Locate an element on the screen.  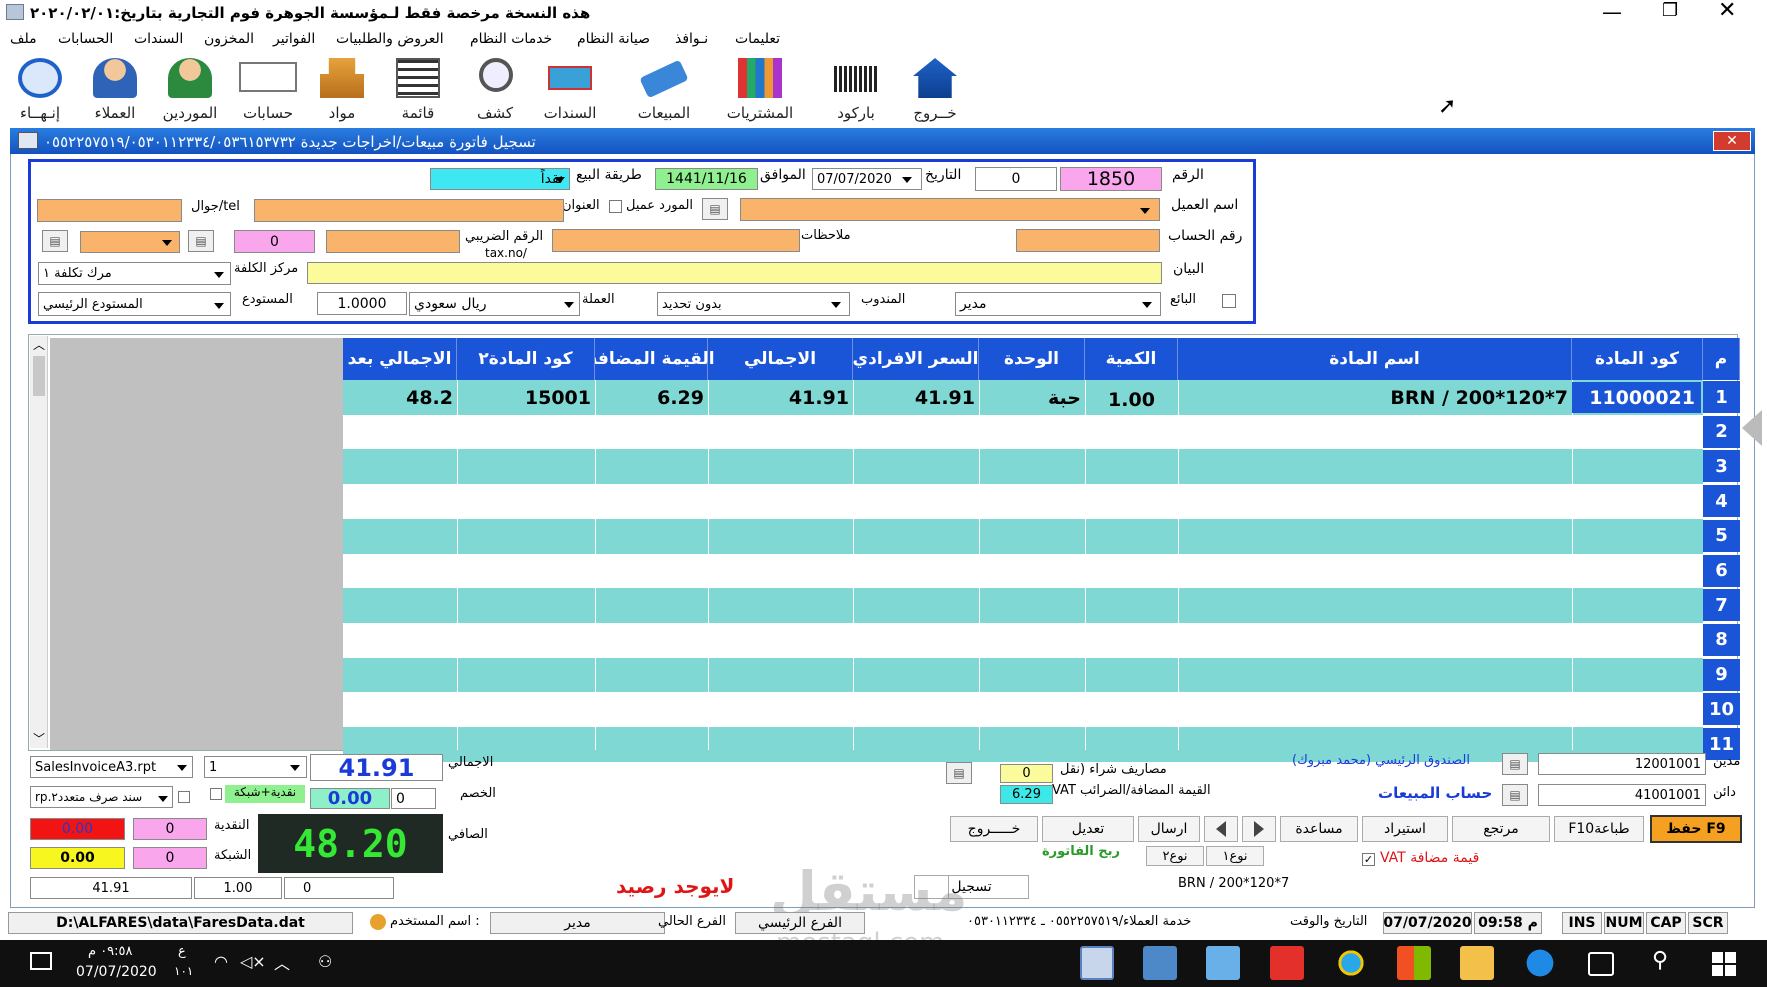
scroll-up-icon: ︿ is located at coordinates (39, 344).